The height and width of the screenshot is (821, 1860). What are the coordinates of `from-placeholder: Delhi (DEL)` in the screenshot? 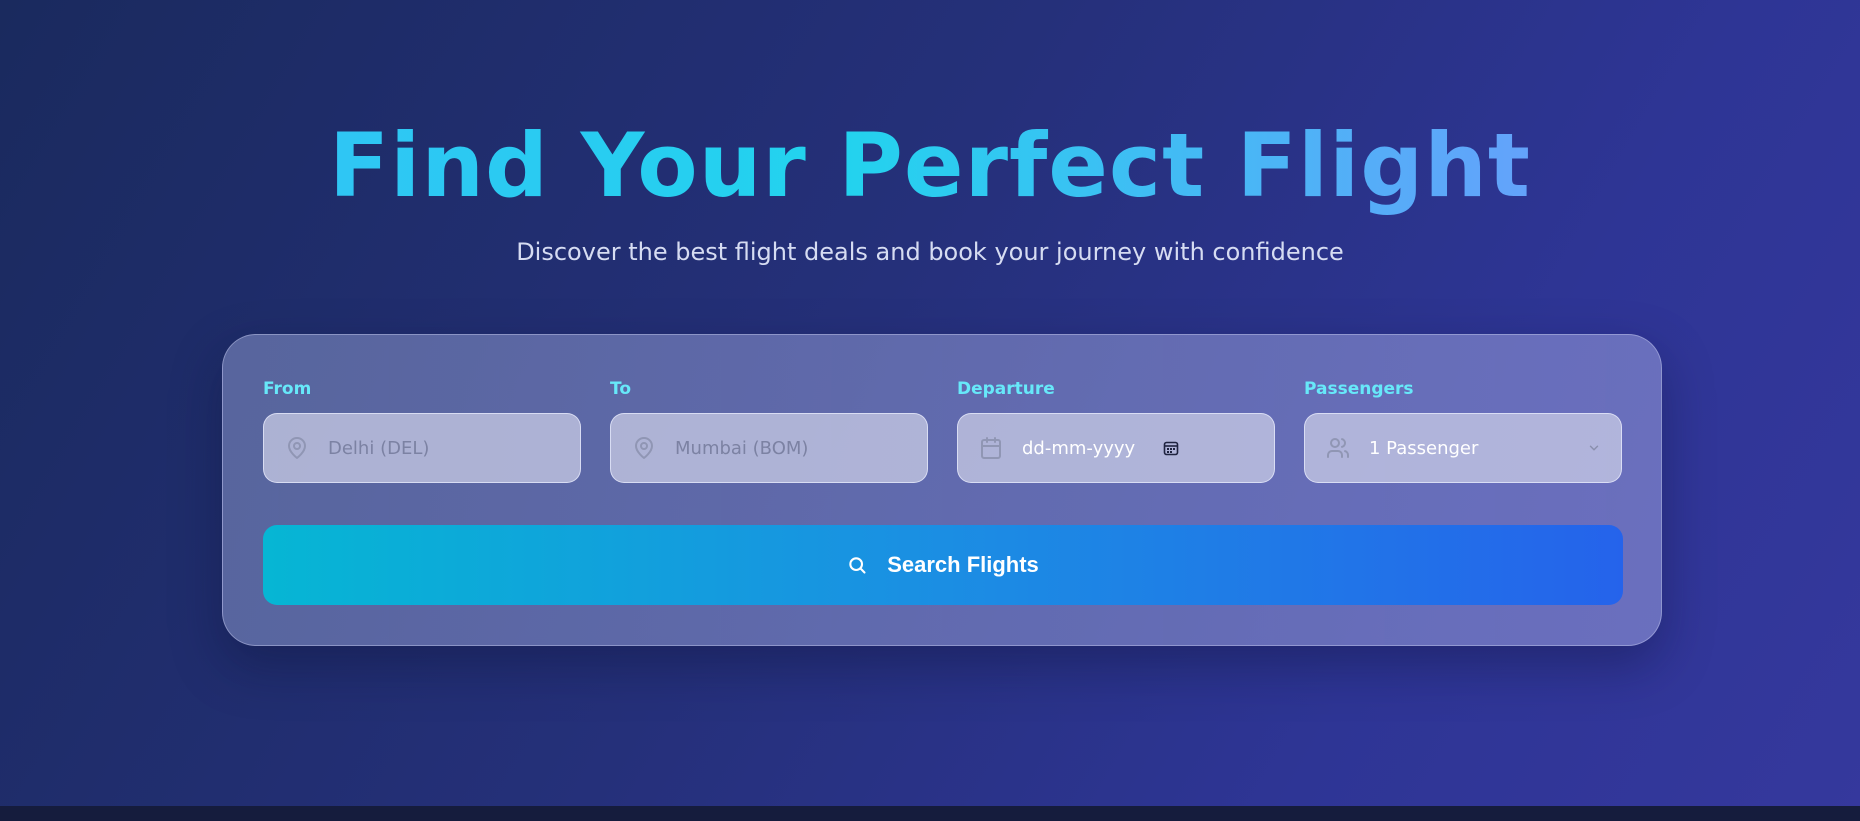 It's located at (379, 448).